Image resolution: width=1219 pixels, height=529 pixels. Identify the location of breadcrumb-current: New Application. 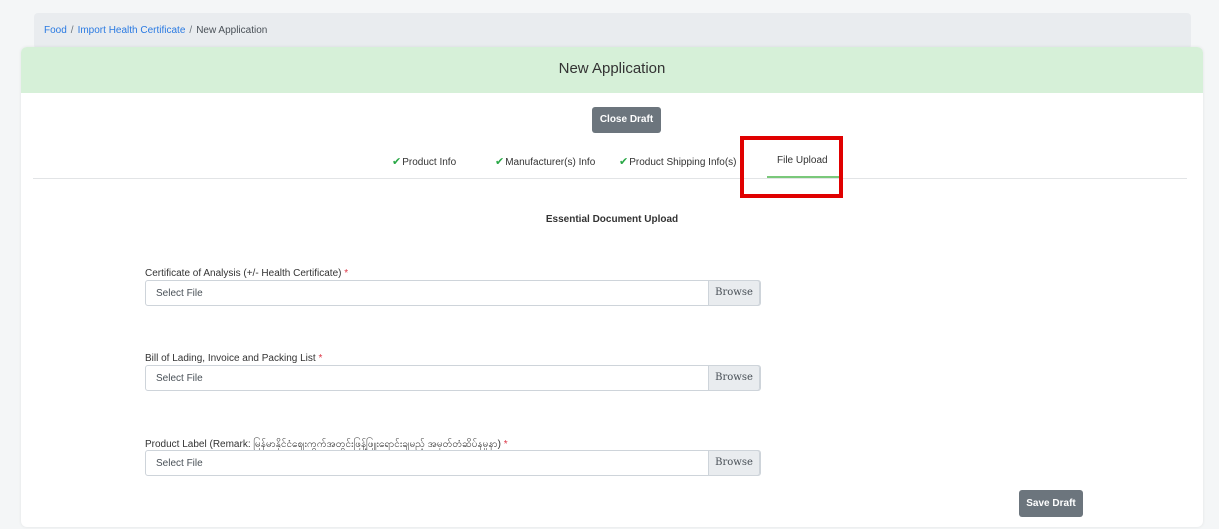
(232, 30).